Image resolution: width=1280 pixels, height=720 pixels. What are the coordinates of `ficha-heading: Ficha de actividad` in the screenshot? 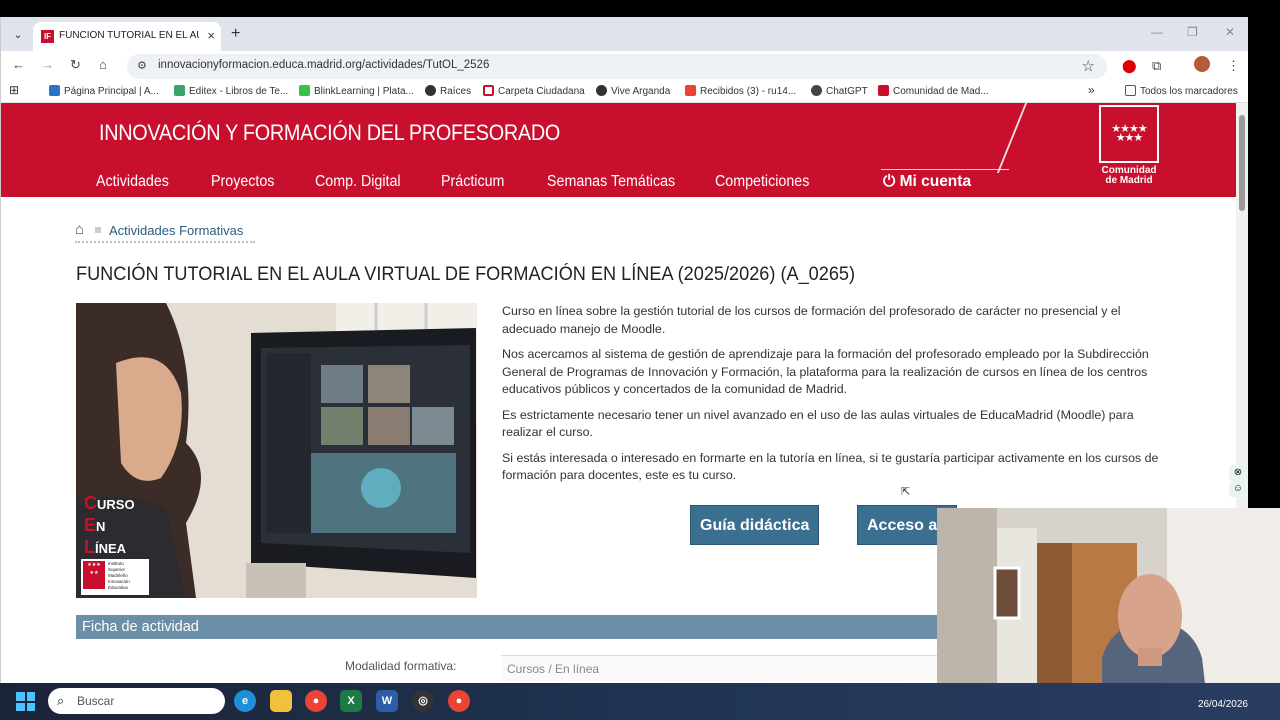 It's located at (511, 627).